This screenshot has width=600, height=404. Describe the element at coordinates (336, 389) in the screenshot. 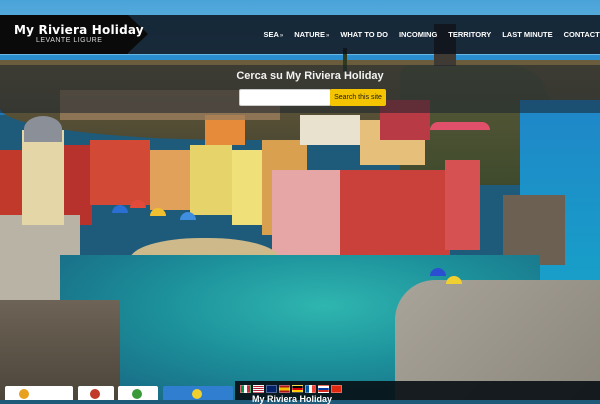

I see `china-flag-icon` at that location.